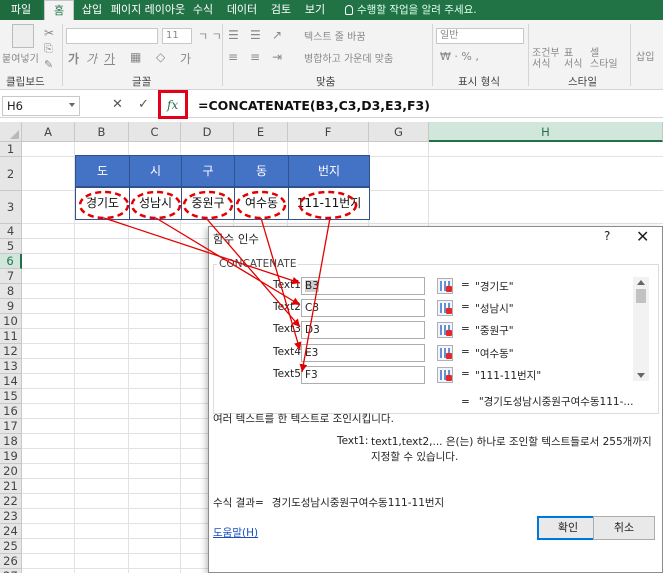  I want to click on highlight-ellipse-b3, so click(104, 205).